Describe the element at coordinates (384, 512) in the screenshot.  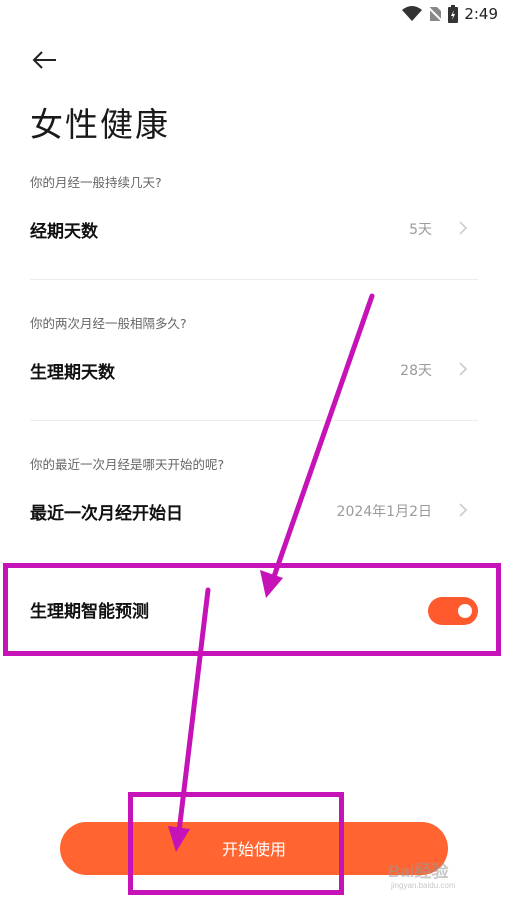
I see `last-period-value: 2024年1月2日` at that location.